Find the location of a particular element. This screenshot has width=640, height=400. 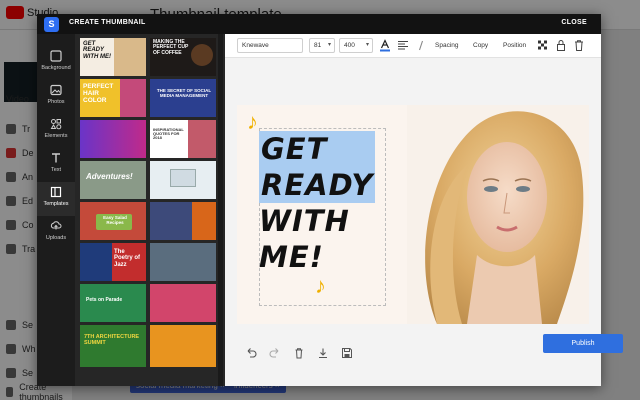

rail-label: Background is located at coordinates (56, 68).